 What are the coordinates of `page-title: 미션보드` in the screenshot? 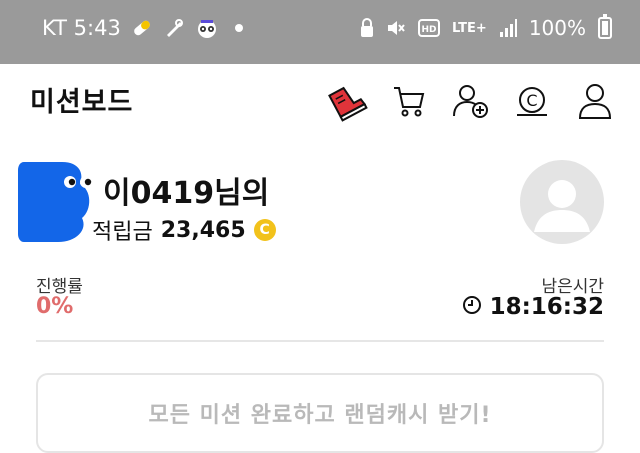 It's located at (82, 102).